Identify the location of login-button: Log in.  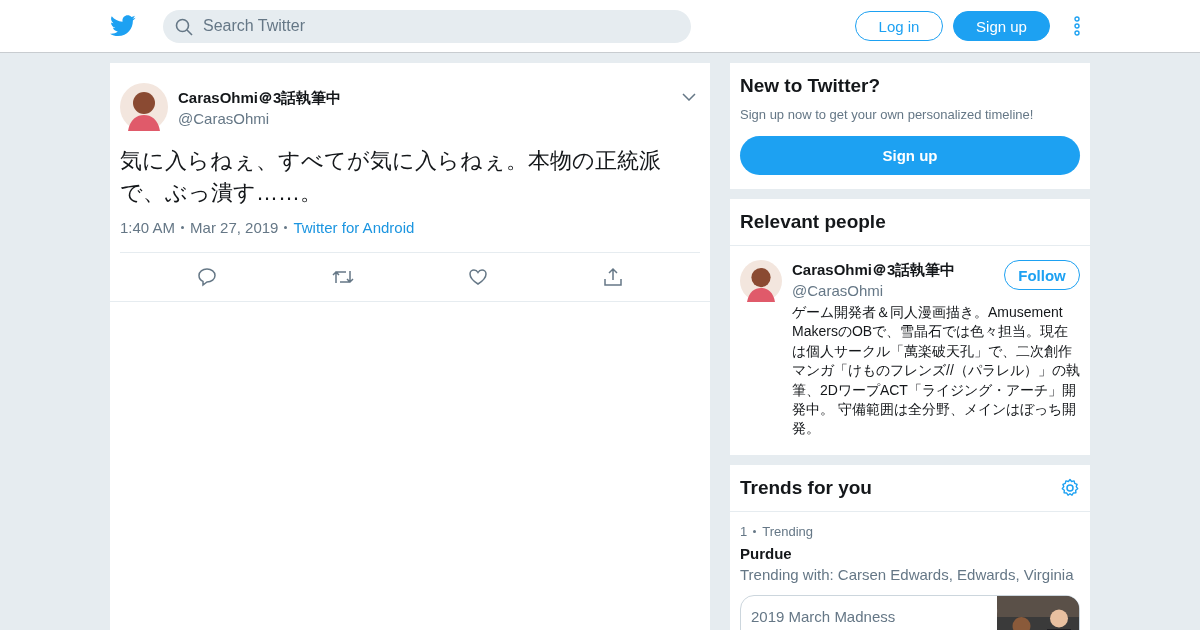
(899, 26).